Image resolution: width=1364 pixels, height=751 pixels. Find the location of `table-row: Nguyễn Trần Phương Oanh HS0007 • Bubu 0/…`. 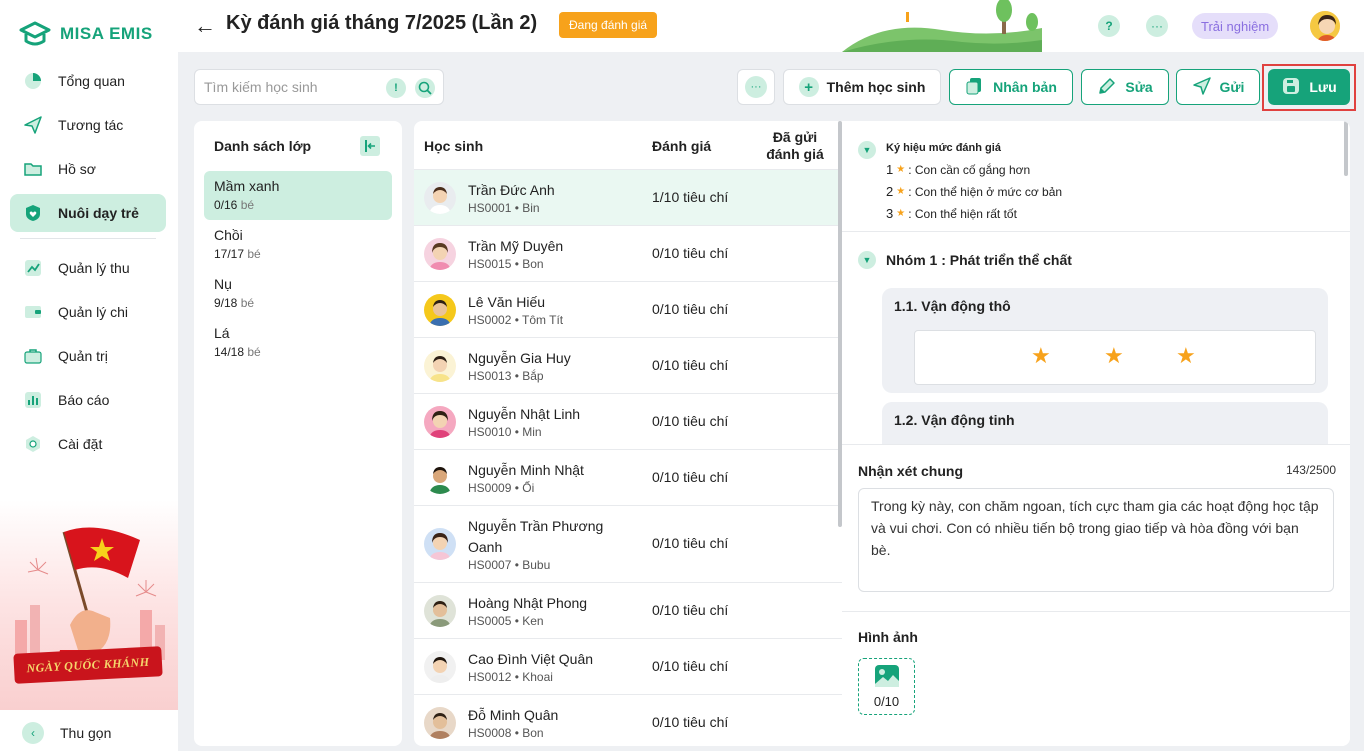

table-row: Nguyễn Trần Phương Oanh HS0007 • Bubu 0/… is located at coordinates (628, 543).